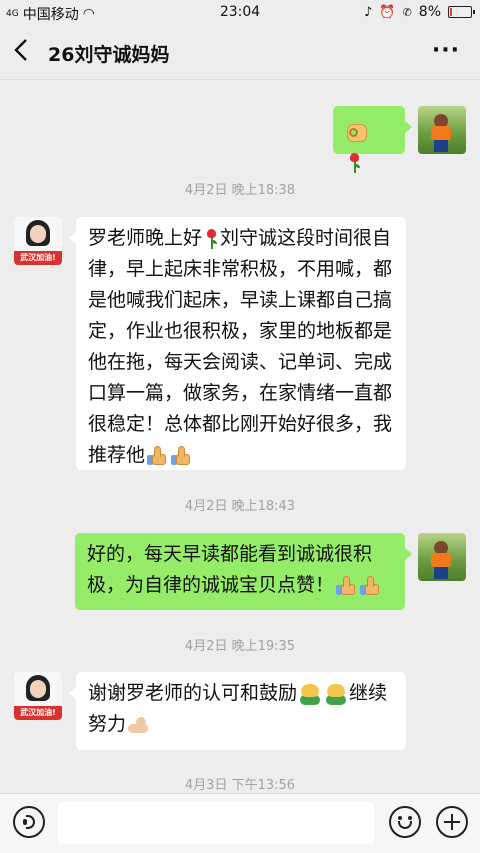 The image size is (480, 853). I want to click on more-button: ···, so click(446, 50).